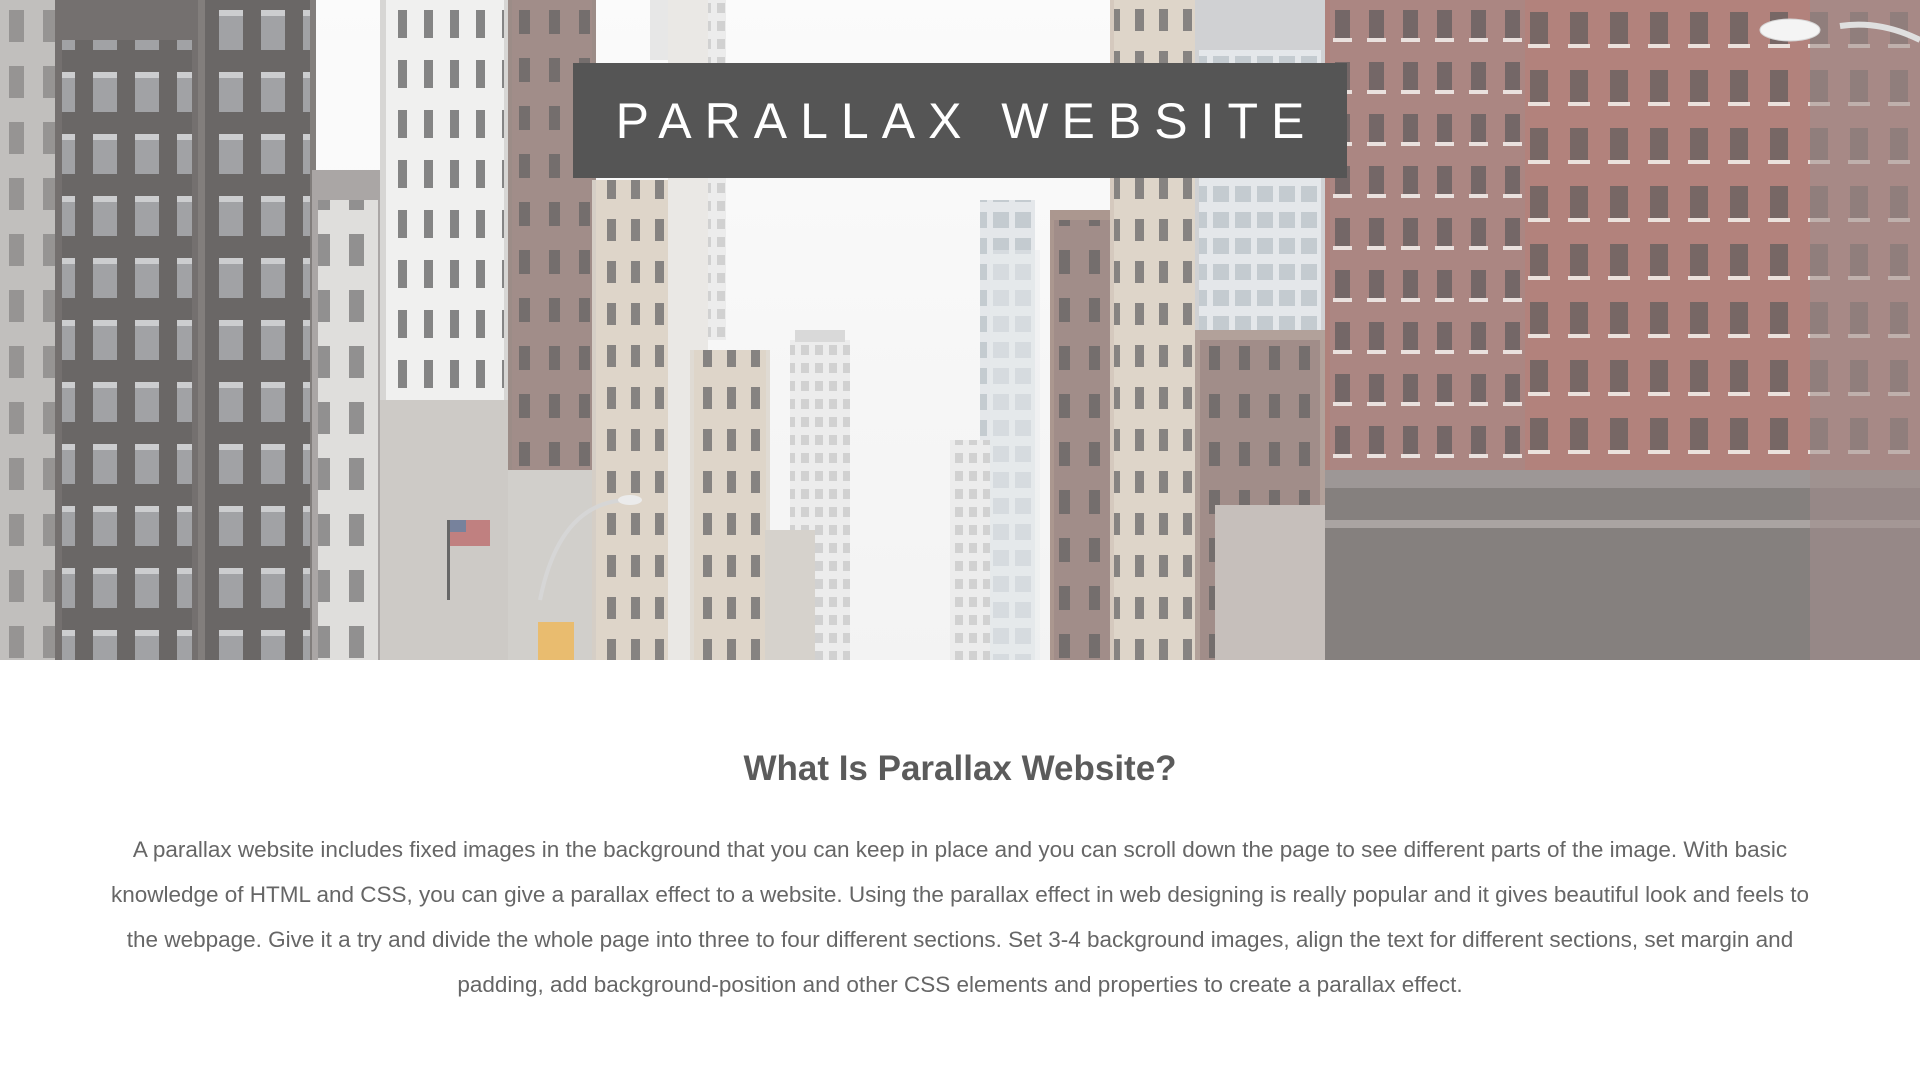 Image resolution: width=1920 pixels, height=1080 pixels. What do you see at coordinates (960, 768) in the screenshot?
I see `section-heading: What Is Parallax Website?` at bounding box center [960, 768].